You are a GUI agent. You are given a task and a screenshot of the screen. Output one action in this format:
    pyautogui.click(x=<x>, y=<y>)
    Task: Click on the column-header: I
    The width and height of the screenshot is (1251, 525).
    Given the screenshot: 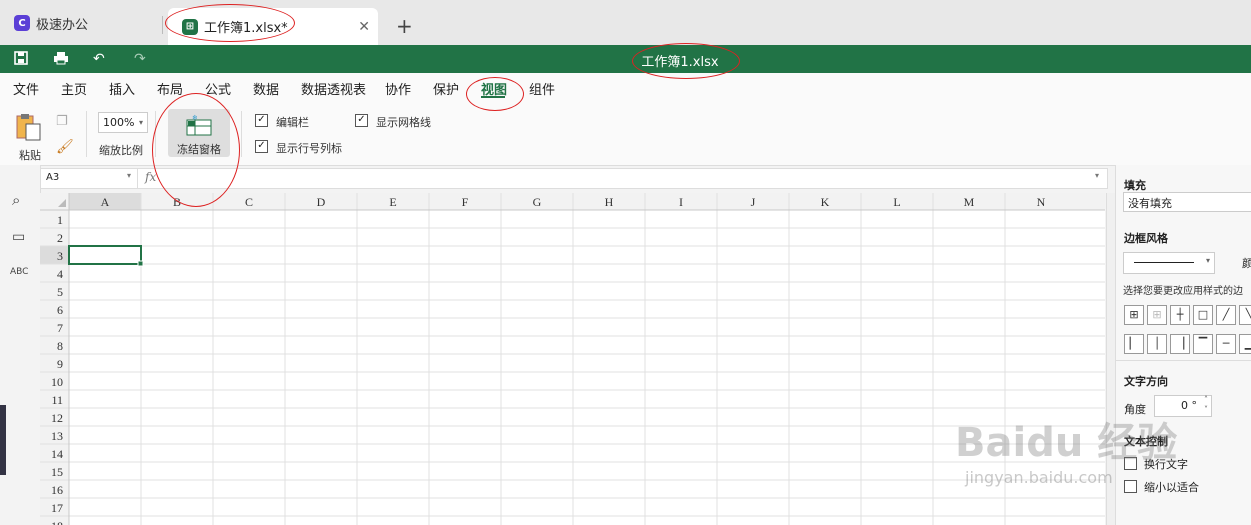 What is the action you would take?
    pyautogui.click(x=681, y=202)
    